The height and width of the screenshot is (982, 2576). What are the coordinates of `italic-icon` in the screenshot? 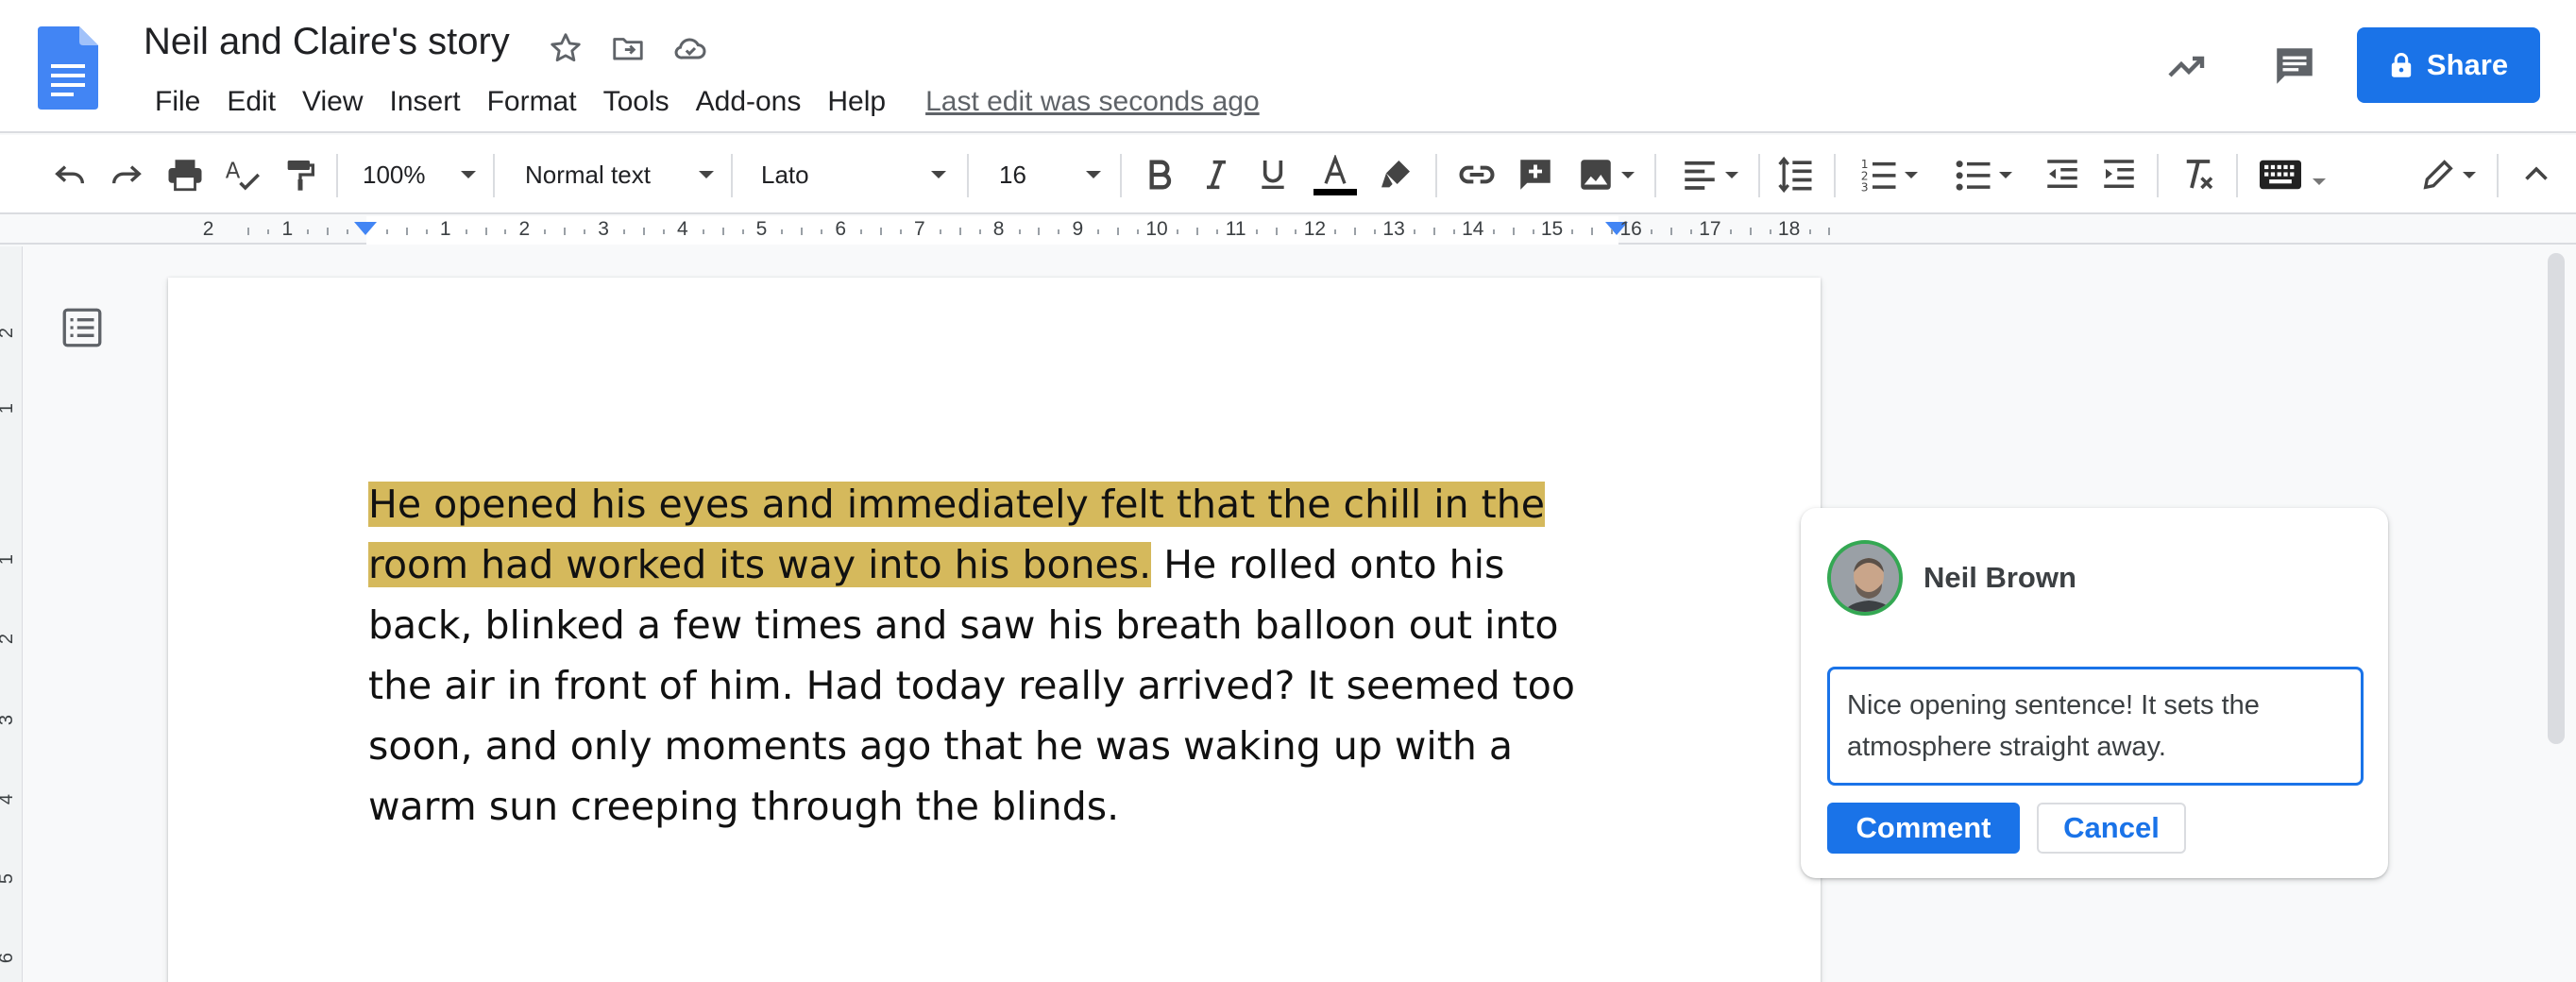 It's located at (1216, 174).